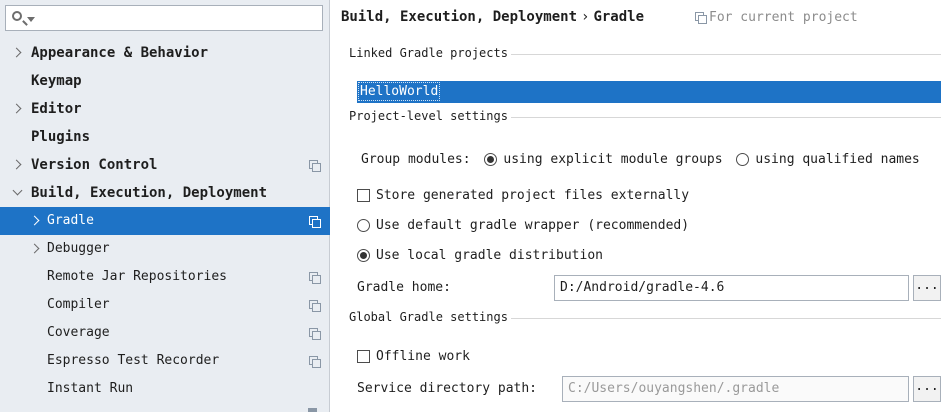 This screenshot has width=948, height=412. What do you see at coordinates (837, 159) in the screenshot?
I see `radio-qualified-names-label: using qualified names` at bounding box center [837, 159].